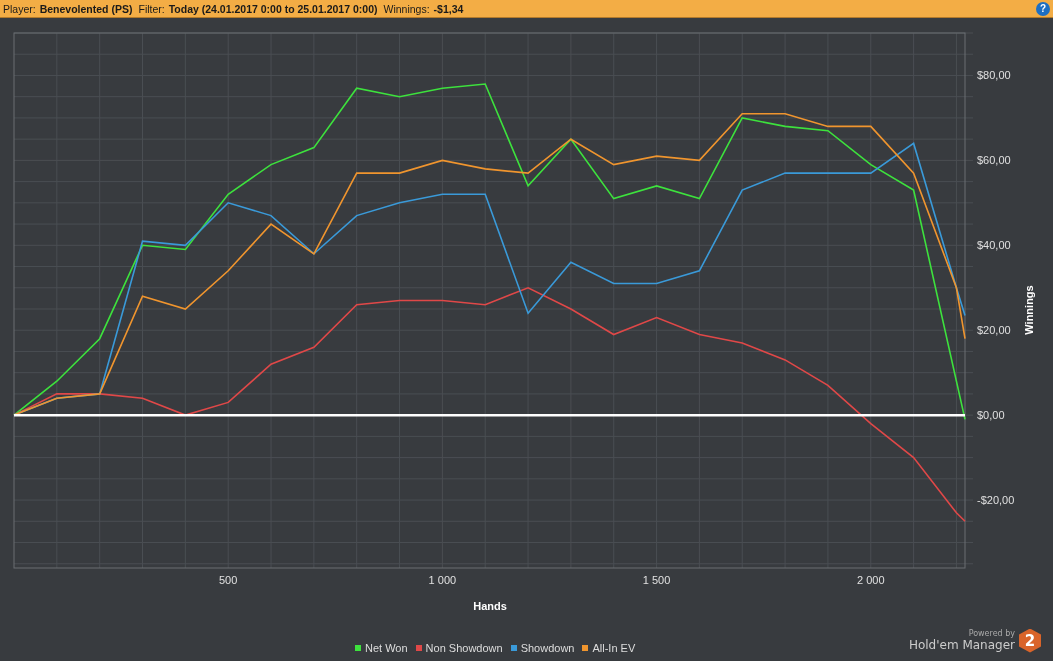  I want to click on y-axis-title: Winnings, so click(1029, 310).